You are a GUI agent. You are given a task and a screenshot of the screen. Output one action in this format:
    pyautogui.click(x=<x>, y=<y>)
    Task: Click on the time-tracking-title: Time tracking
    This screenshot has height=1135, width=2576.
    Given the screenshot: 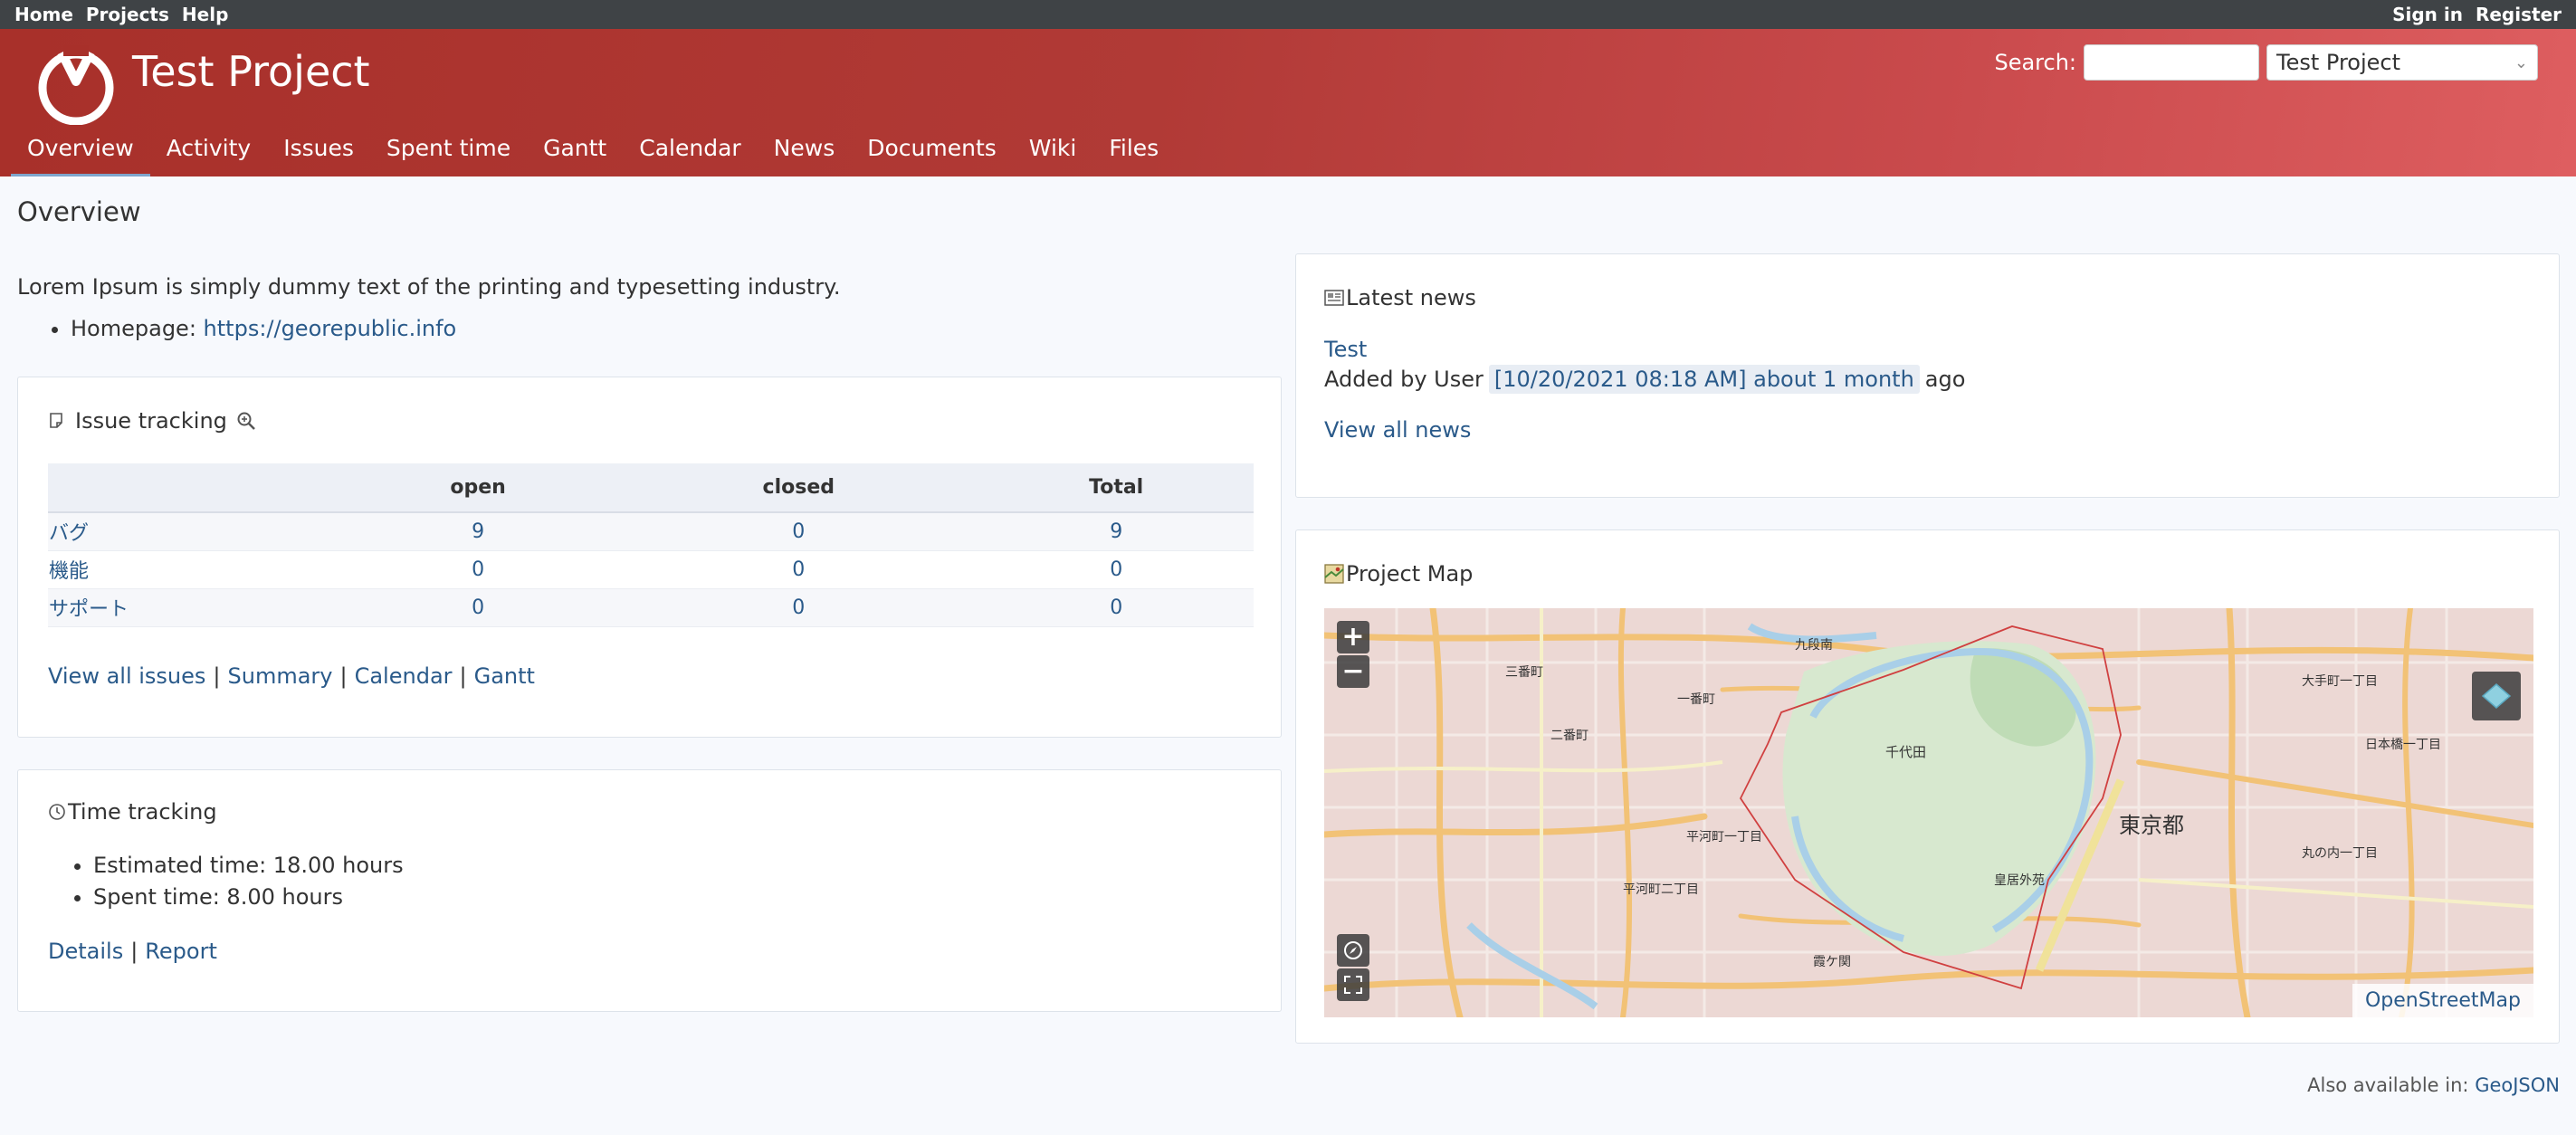 What is the action you would take?
    pyautogui.click(x=142, y=812)
    